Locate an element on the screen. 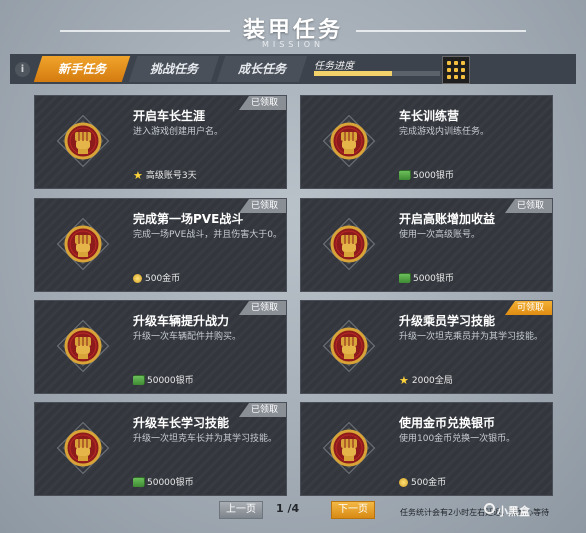 The image size is (586, 533). progress-fill is located at coordinates (353, 73).